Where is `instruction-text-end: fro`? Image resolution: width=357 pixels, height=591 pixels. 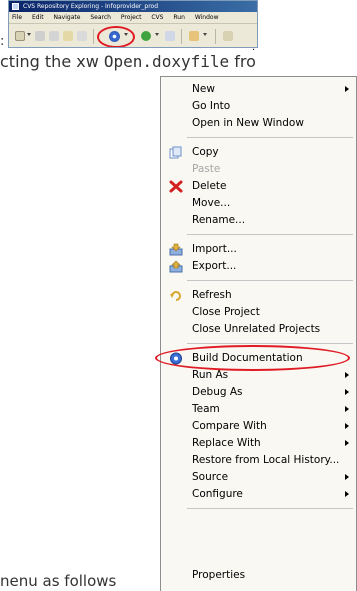
instruction-text-end: fro is located at coordinates (242, 61).